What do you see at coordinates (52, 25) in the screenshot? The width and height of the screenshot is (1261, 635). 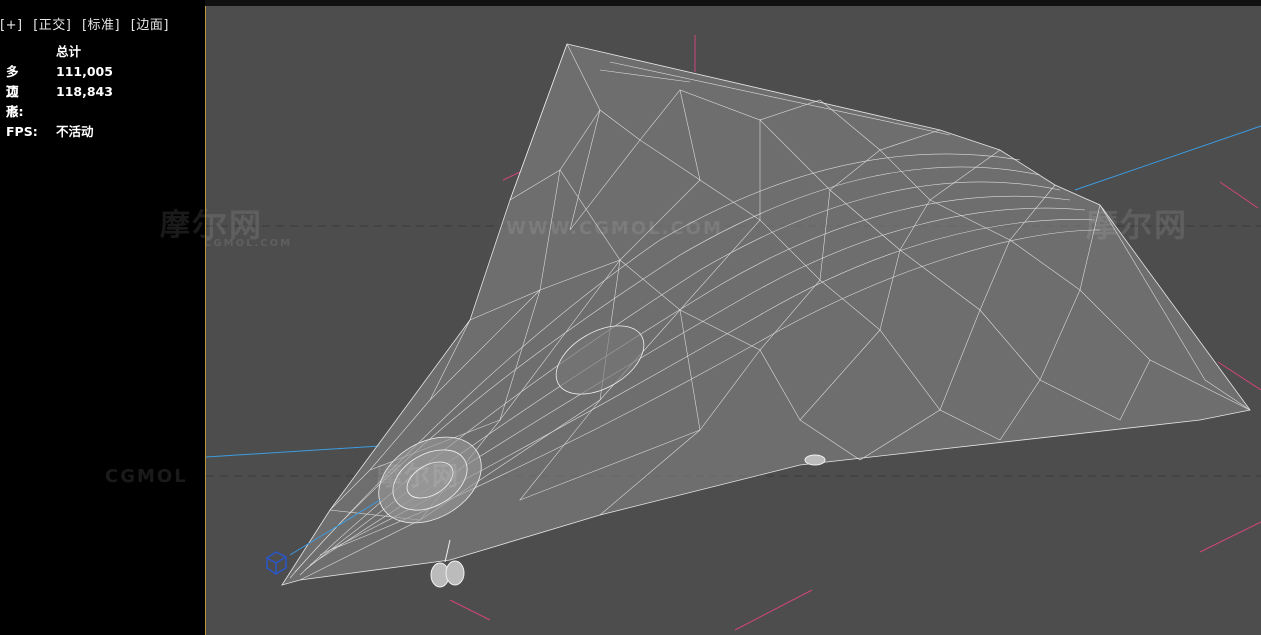 I see `viewport-menu-projection: [正交]` at bounding box center [52, 25].